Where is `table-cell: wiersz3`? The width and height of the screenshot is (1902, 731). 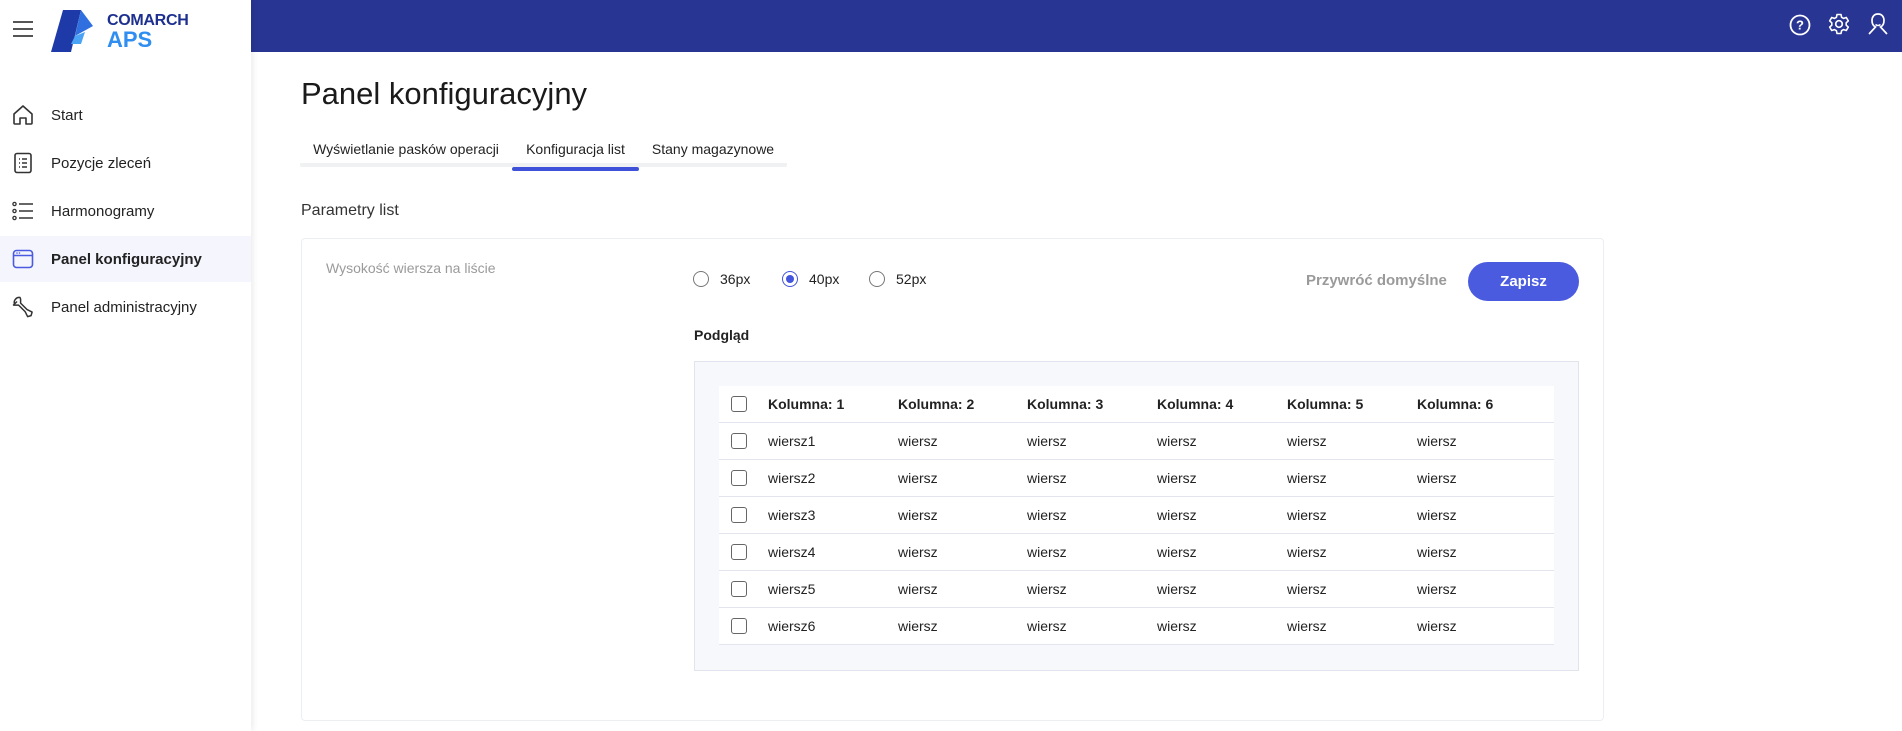 table-cell: wiersz3 is located at coordinates (792, 515).